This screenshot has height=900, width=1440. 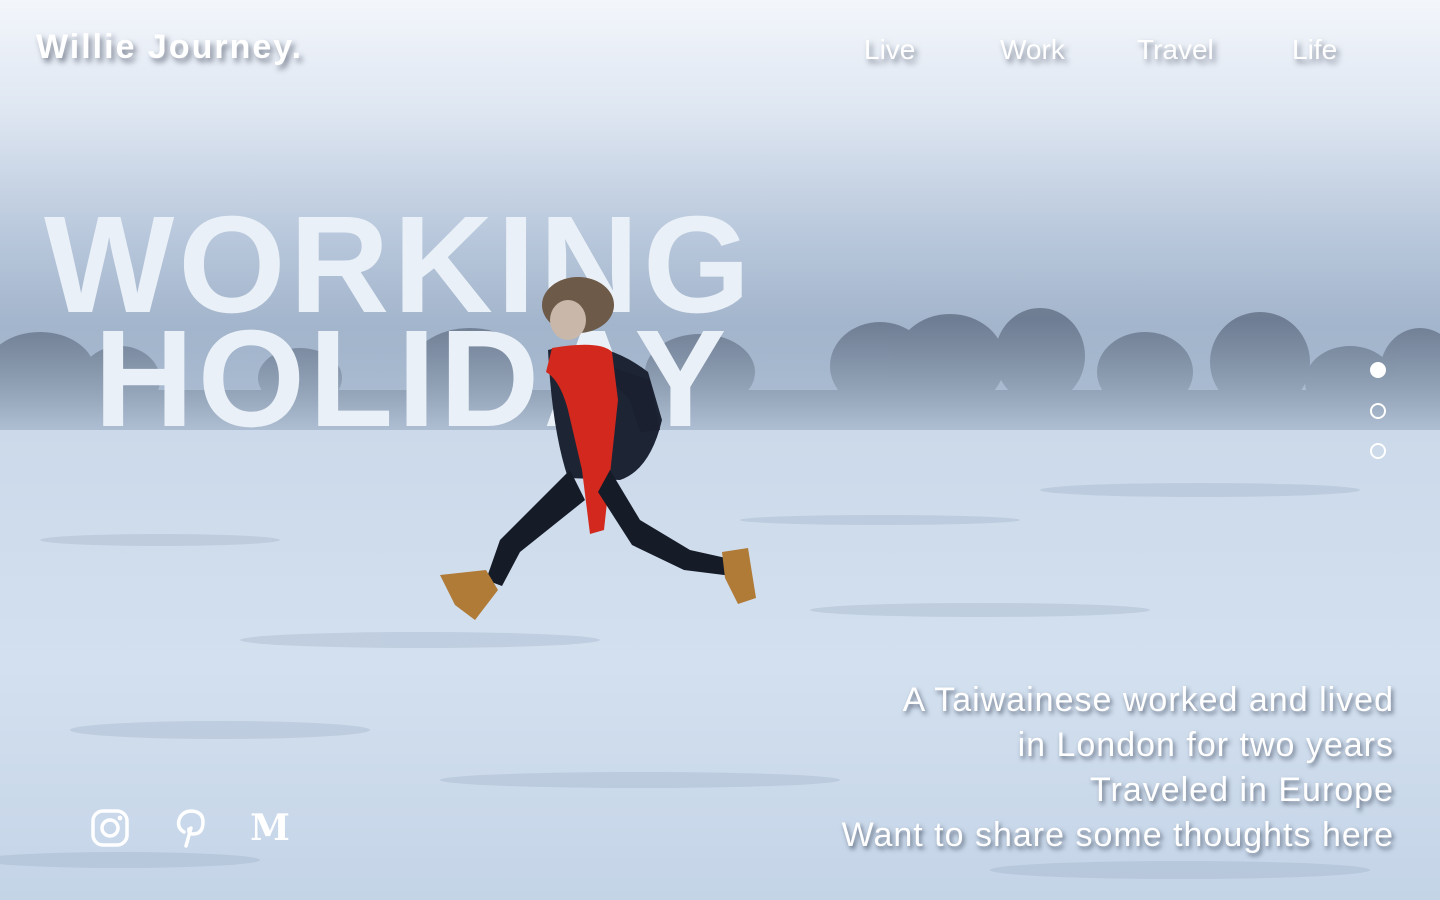 I want to click on nav-life: Life, so click(x=1314, y=50).